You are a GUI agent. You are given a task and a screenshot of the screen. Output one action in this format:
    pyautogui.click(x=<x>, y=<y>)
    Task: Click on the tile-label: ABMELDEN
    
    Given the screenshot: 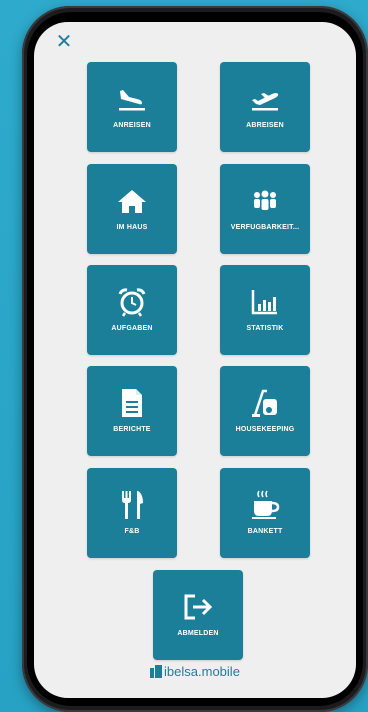 What is the action you would take?
    pyautogui.click(x=198, y=633)
    